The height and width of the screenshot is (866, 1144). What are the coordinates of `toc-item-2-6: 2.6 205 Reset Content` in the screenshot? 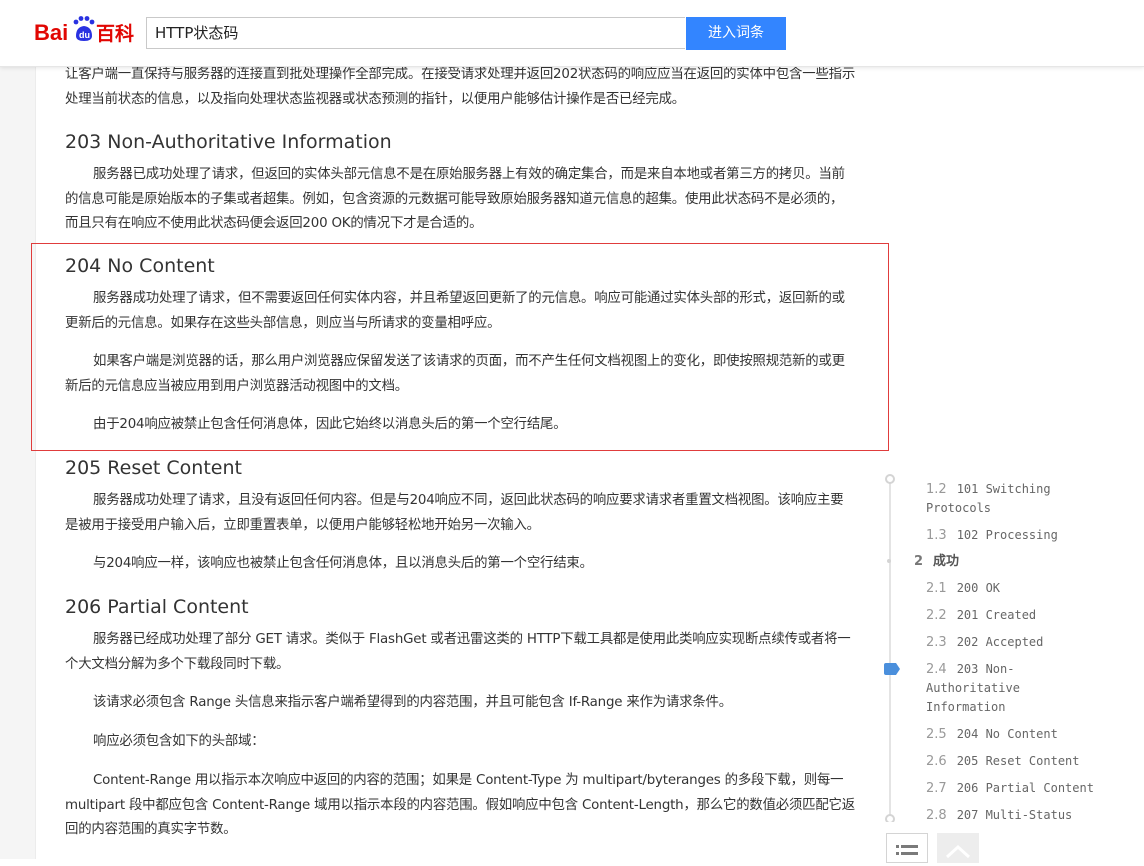 It's located at (1026, 761).